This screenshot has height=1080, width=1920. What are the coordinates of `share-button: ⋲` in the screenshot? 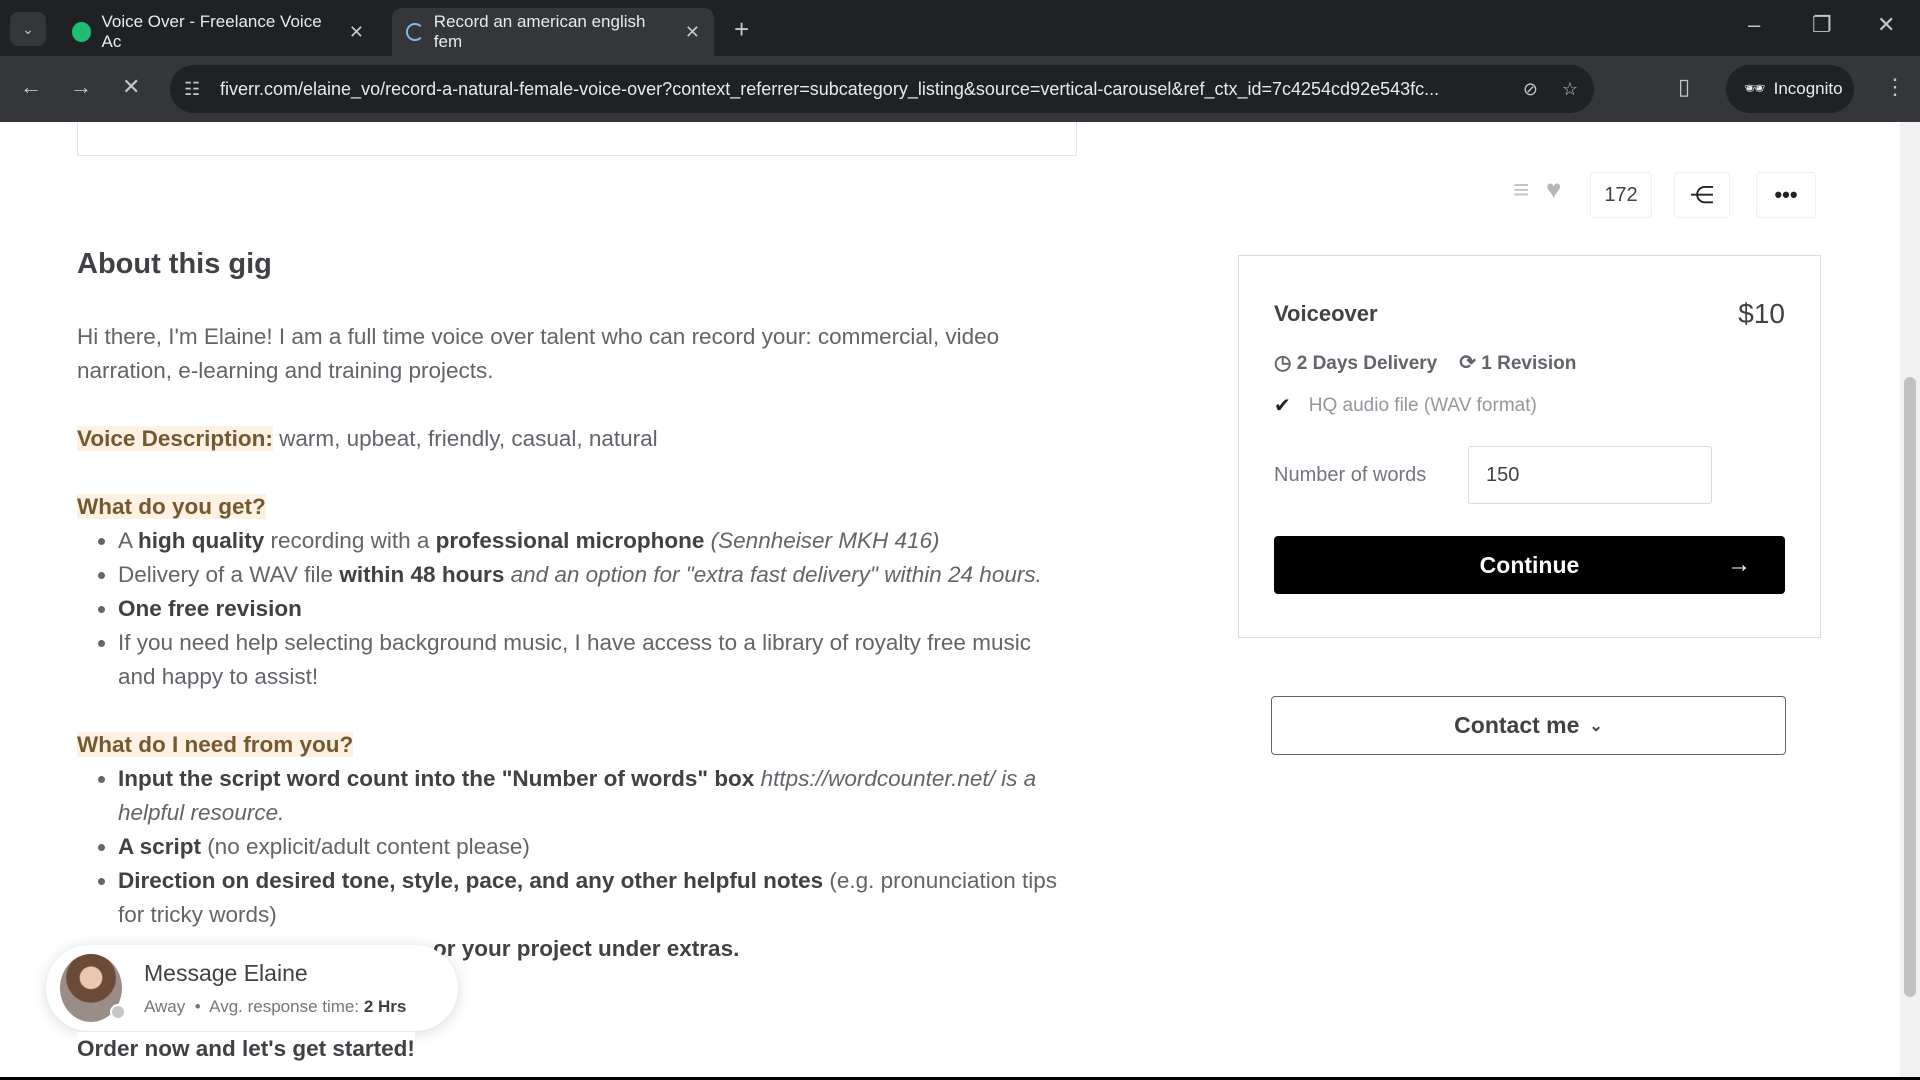 It's located at (1702, 195).